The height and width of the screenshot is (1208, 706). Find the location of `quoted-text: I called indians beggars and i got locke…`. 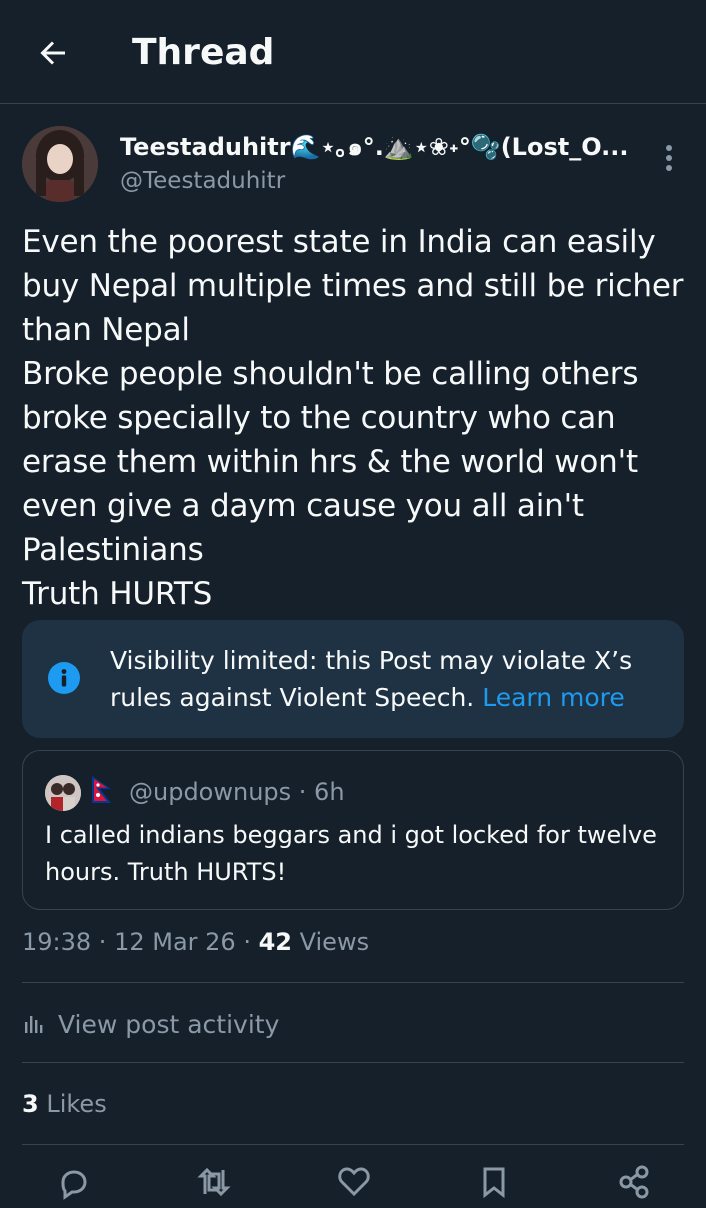

quoted-text: I called indians beggars and i got locke… is located at coordinates (351, 853).